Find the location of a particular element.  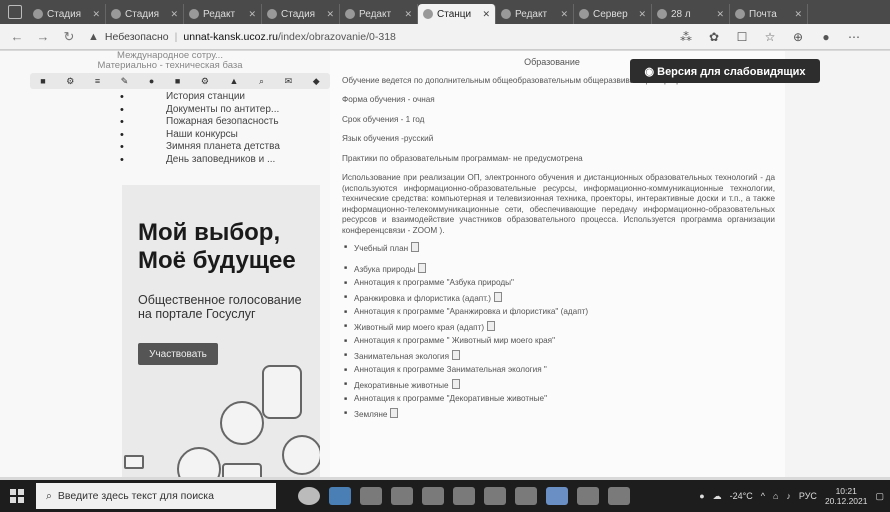

sidebar-menu-item: История станции is located at coordinates (220, 97).